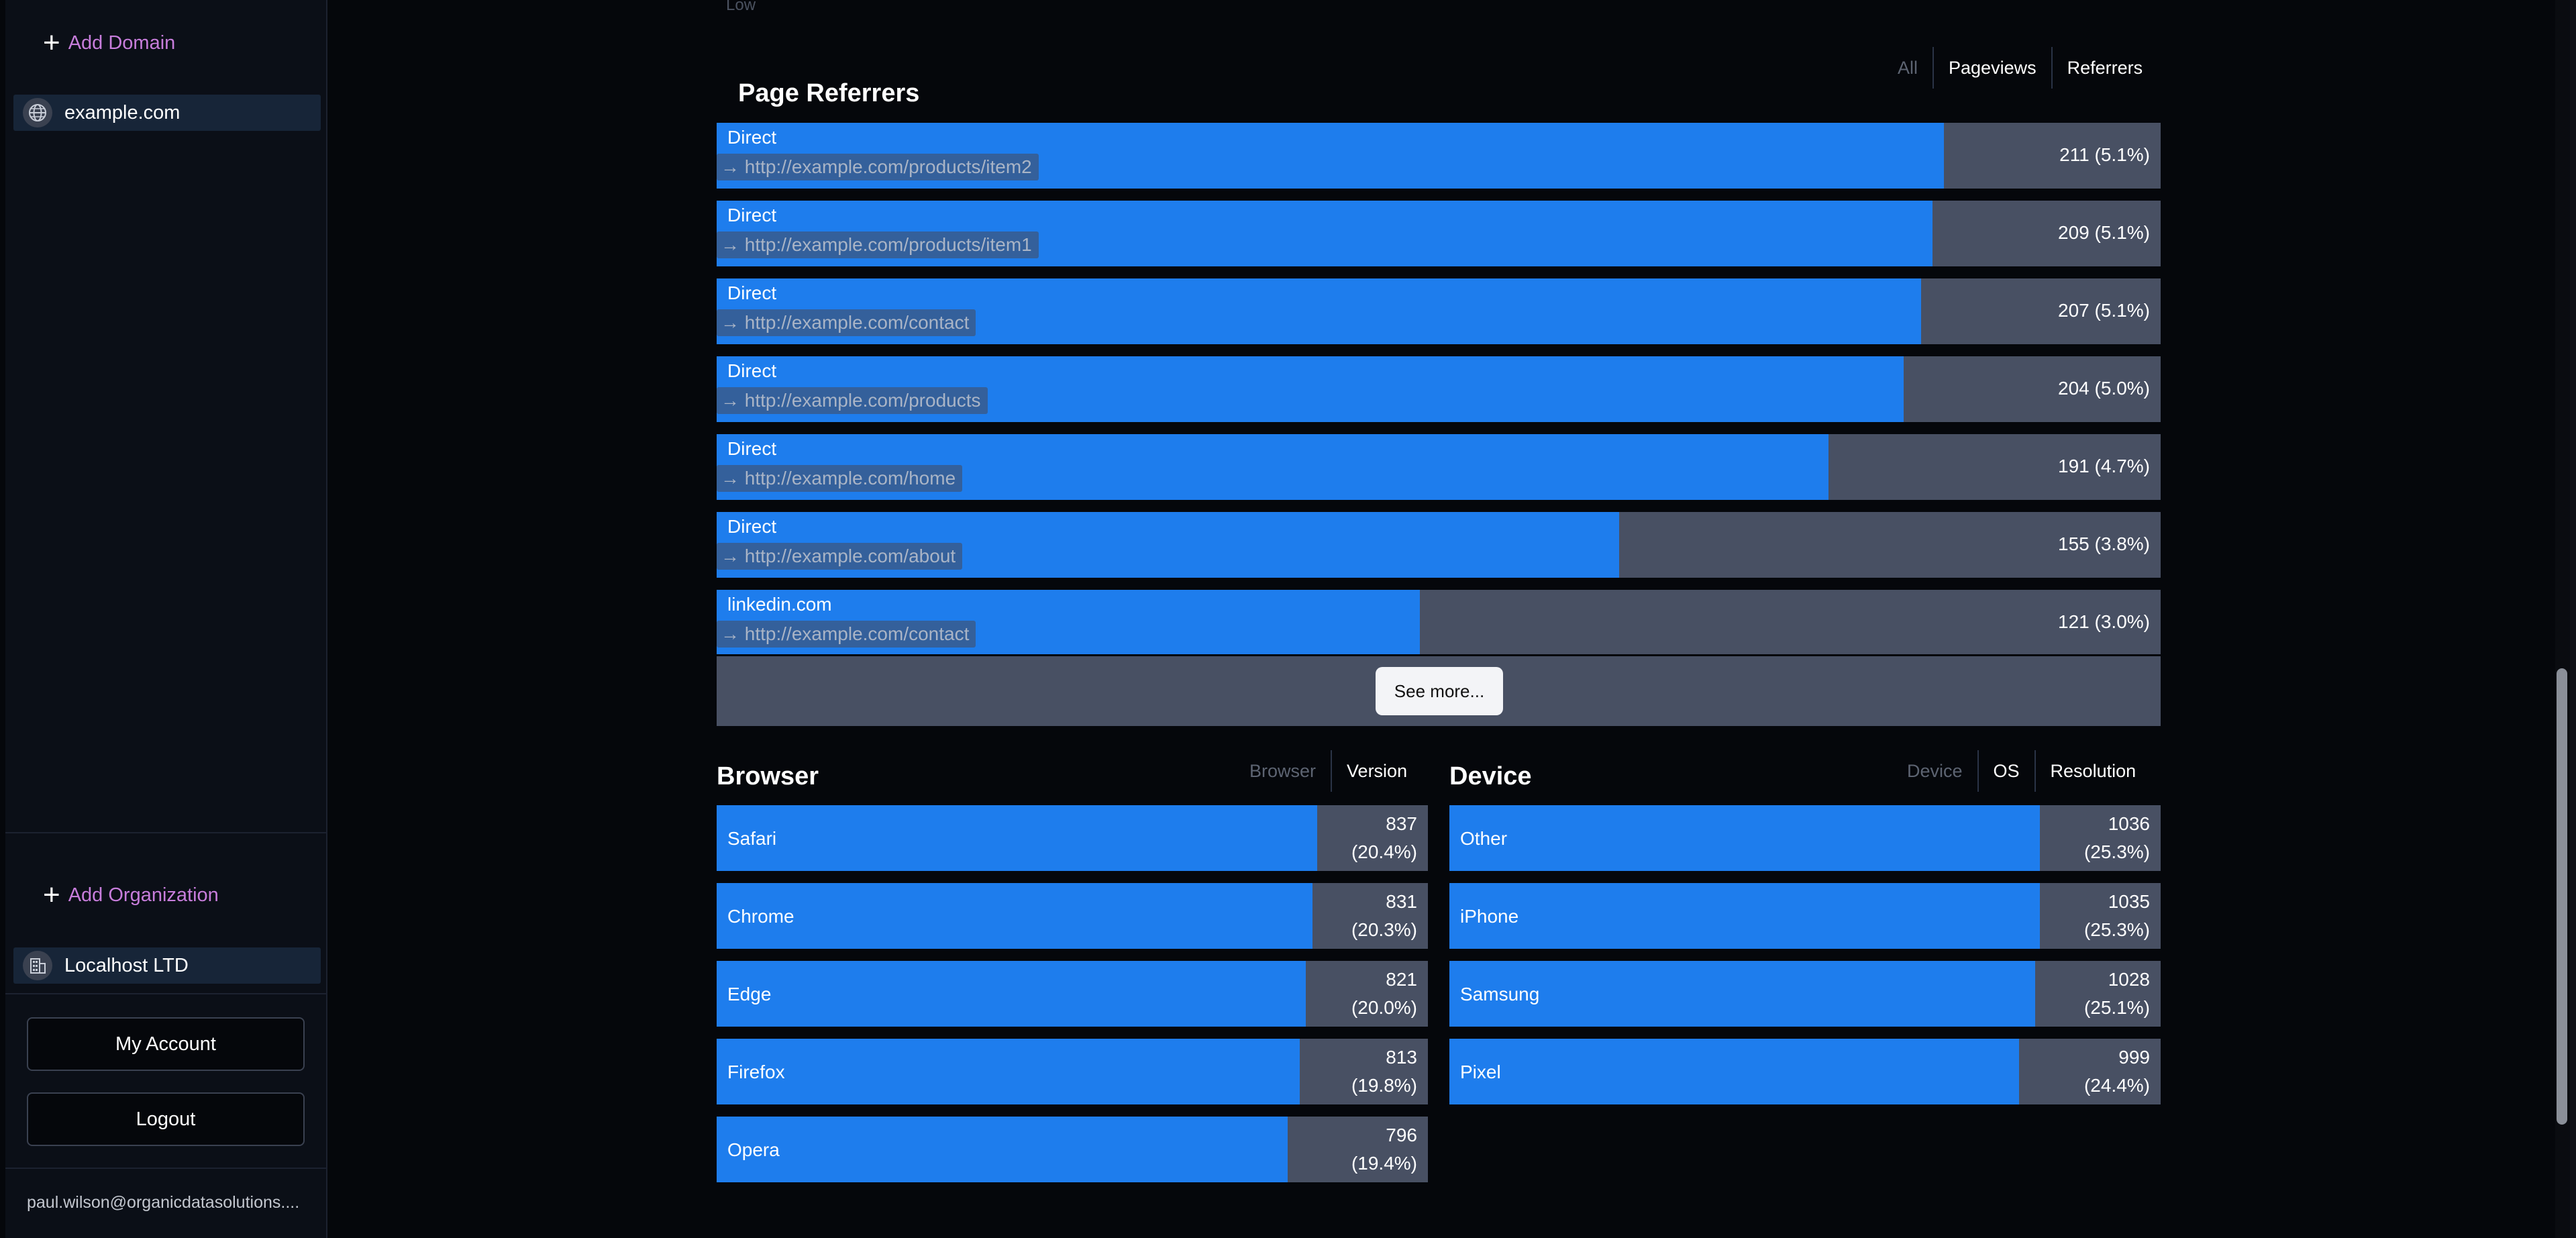 The height and width of the screenshot is (1238, 2576). I want to click on add-organization-button: + Add Organization, so click(131, 895).